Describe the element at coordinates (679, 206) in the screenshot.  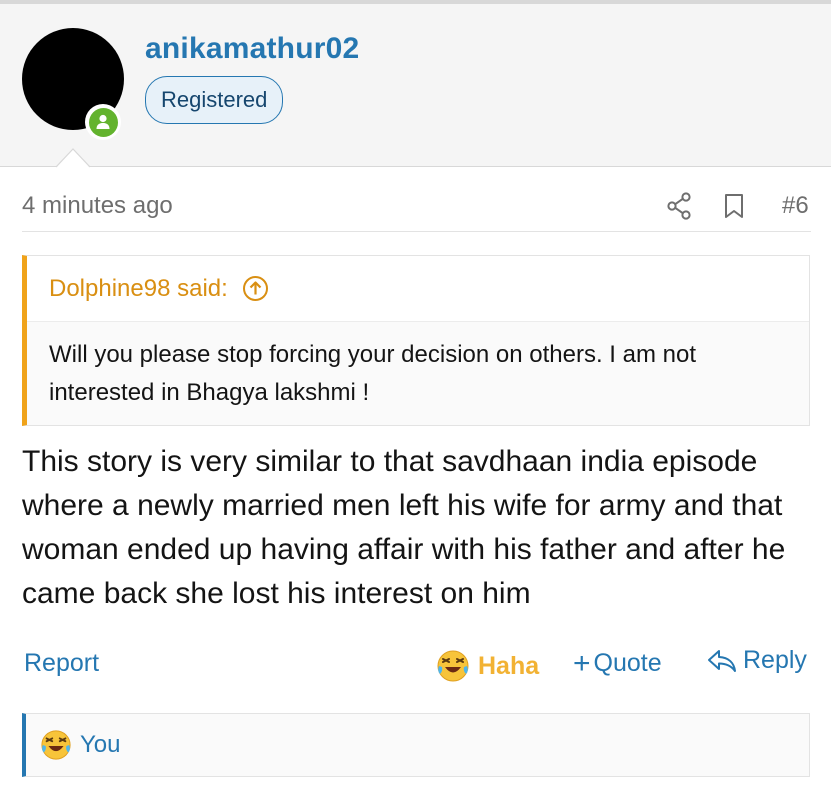
I see `share-icon` at that location.